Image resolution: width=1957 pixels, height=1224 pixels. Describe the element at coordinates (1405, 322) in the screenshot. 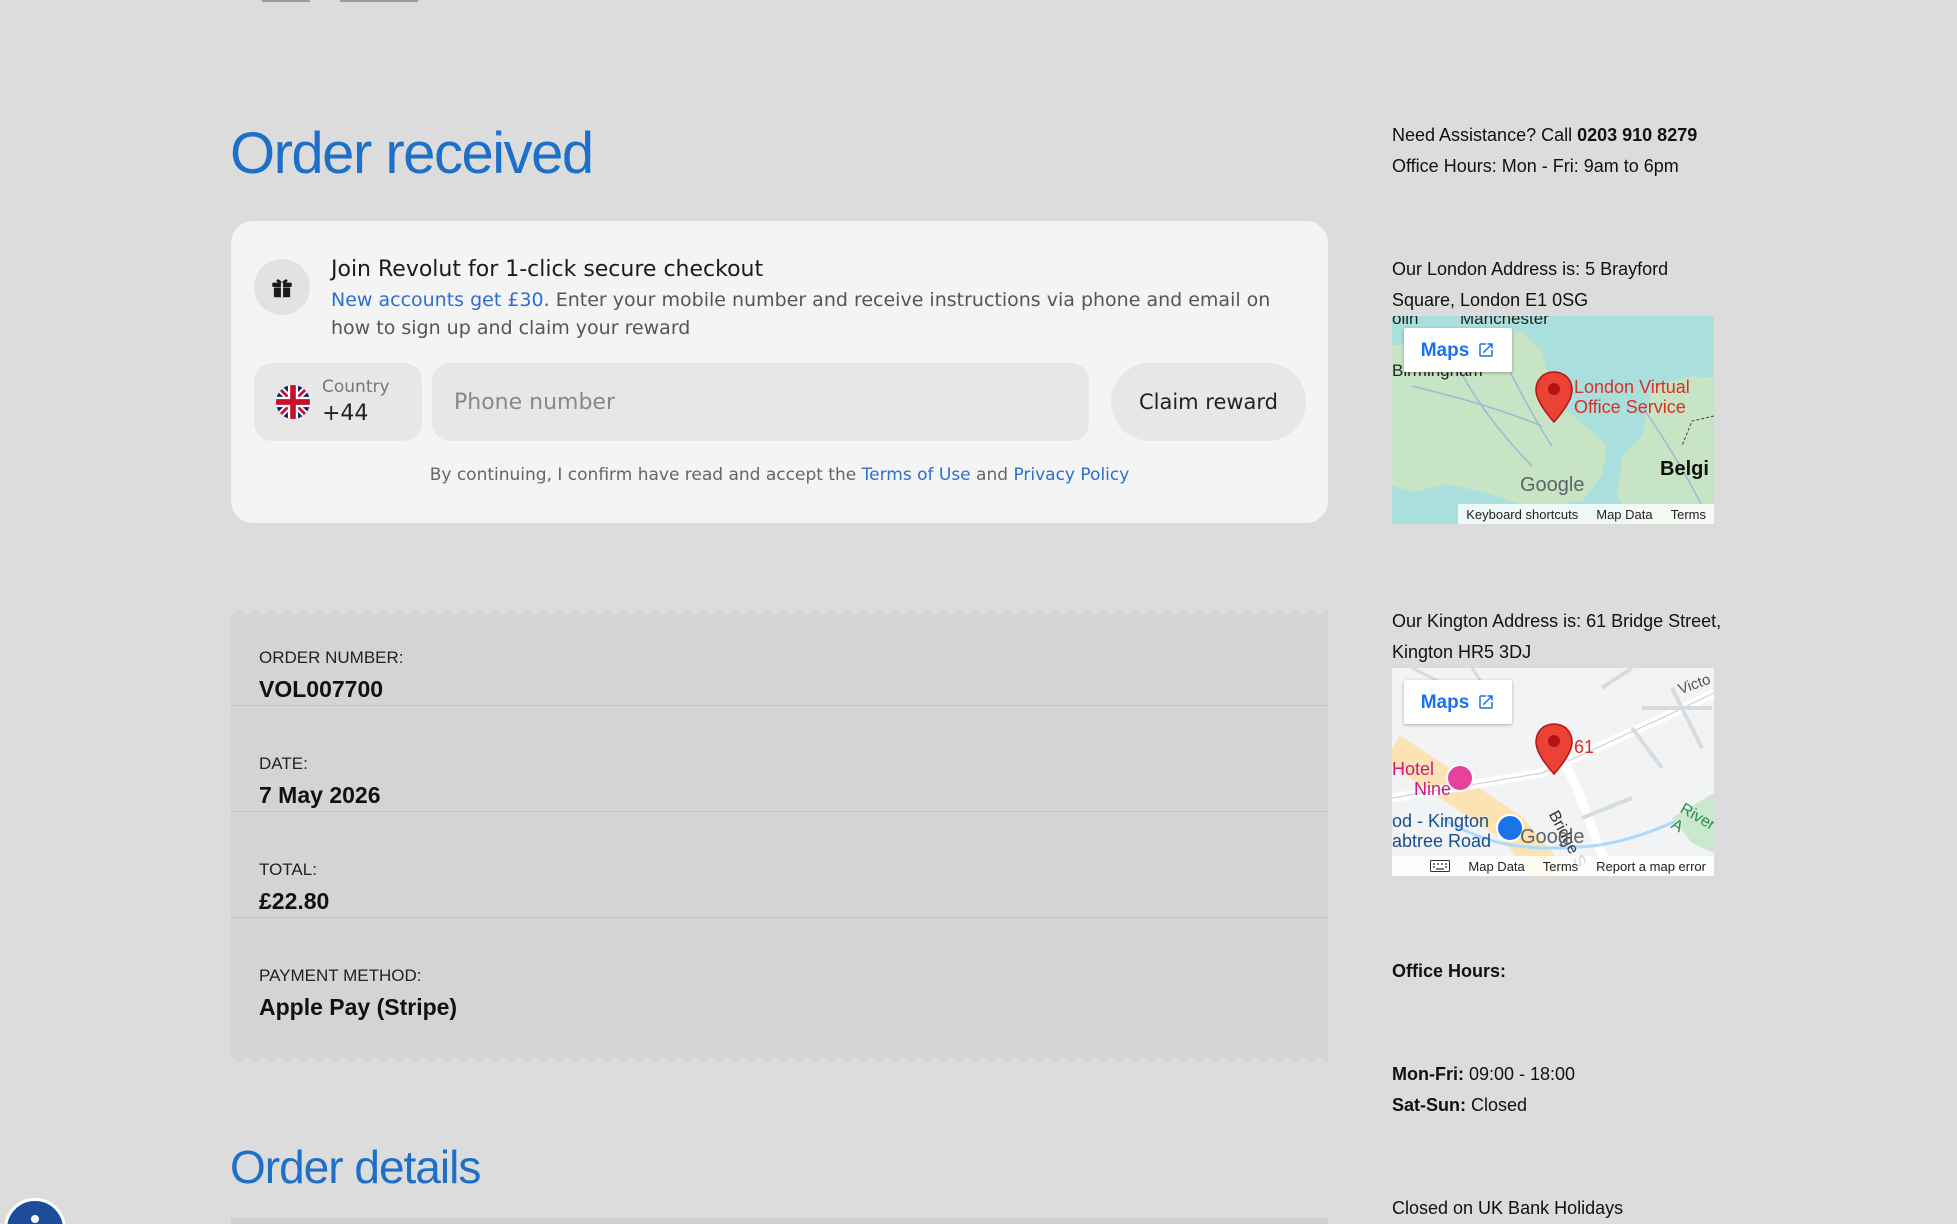

I see `map-label-olin: olin` at that location.